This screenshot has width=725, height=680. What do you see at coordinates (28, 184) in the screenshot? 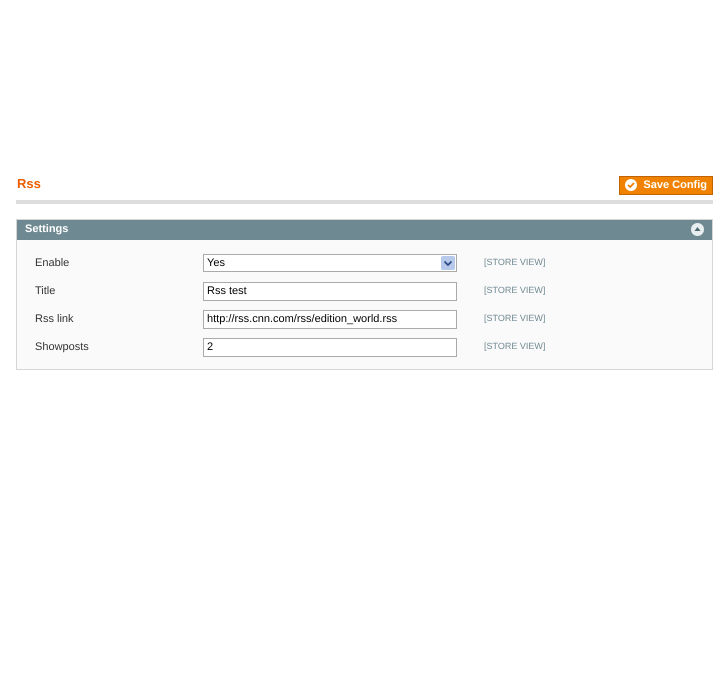
I see `page-title: Rss` at bounding box center [28, 184].